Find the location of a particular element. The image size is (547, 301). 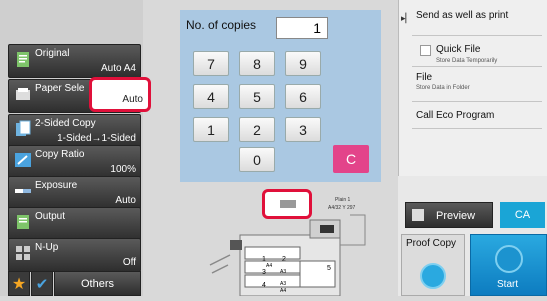

n-up-value: Off is located at coordinates (129, 262).